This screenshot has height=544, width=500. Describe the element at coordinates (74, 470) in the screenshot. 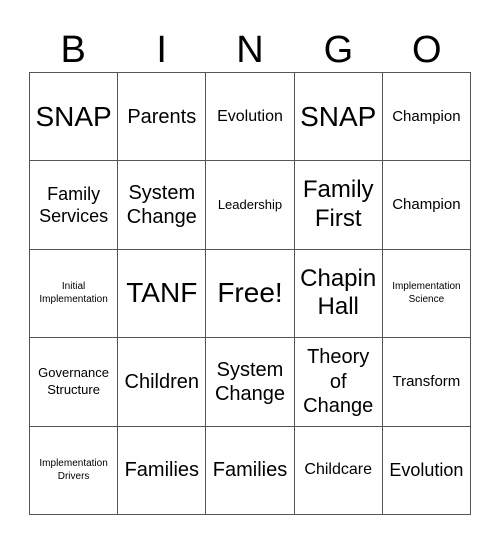

I see `bingo-cell: Implementation Drivers` at that location.